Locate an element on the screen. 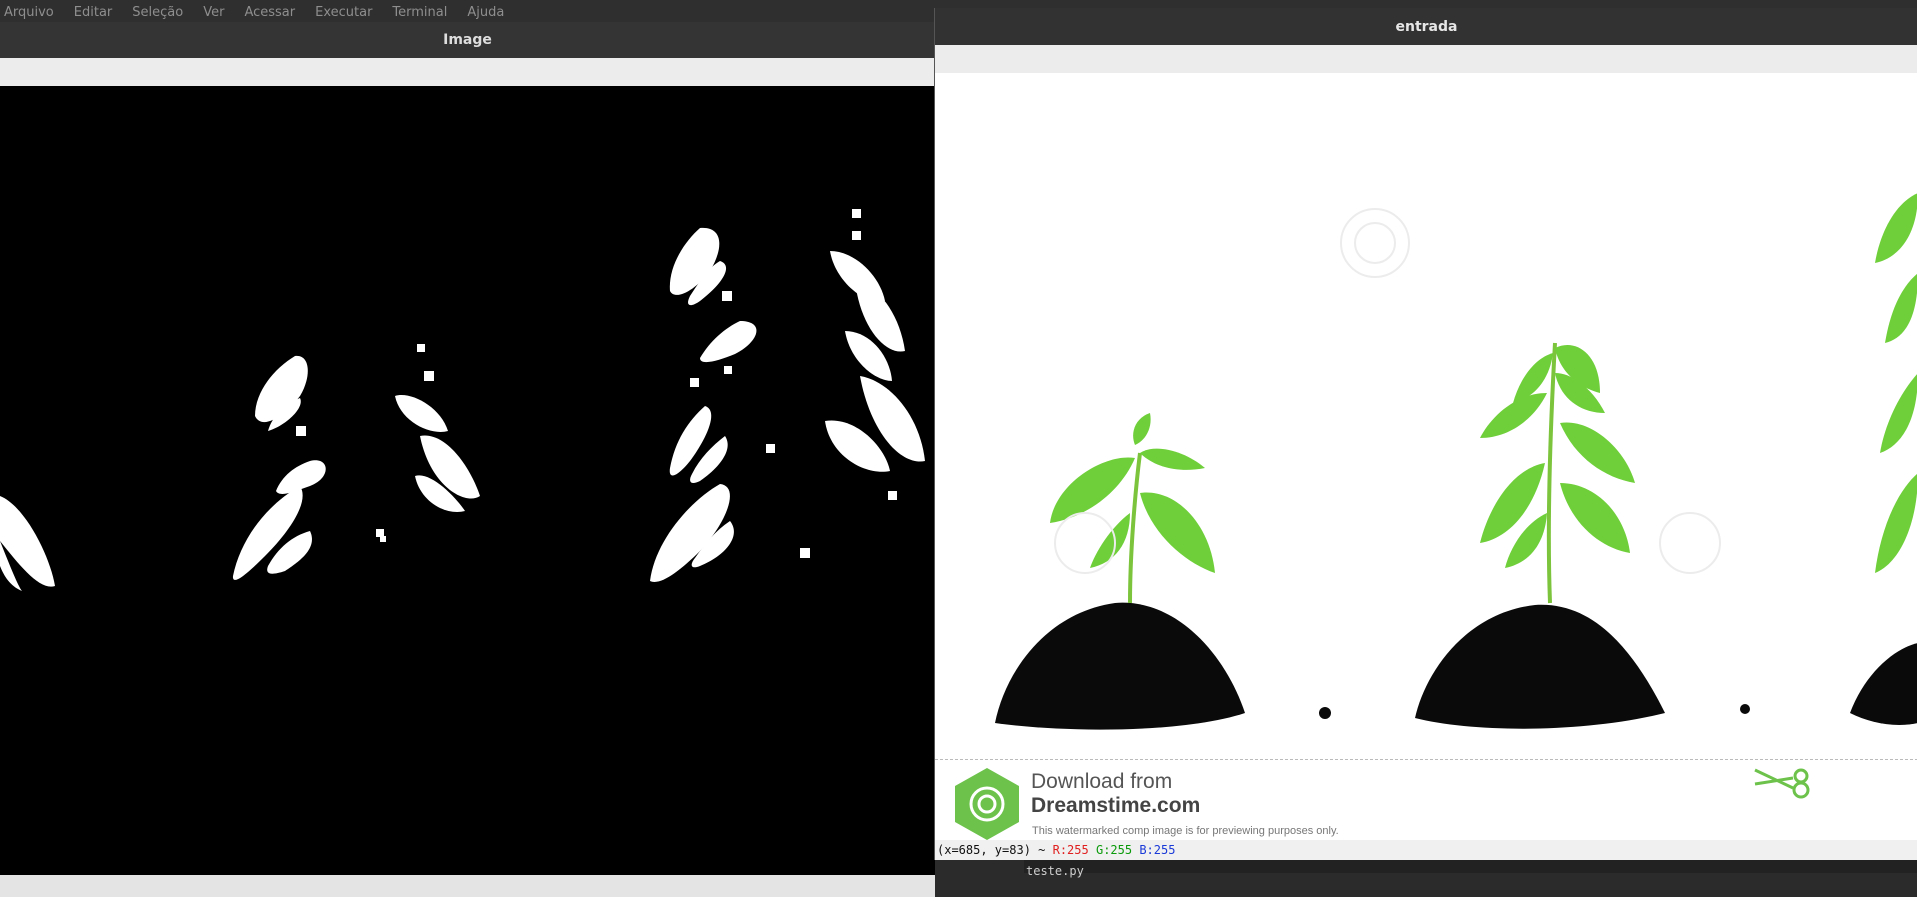  image-window-title: Image is located at coordinates (467, 40).